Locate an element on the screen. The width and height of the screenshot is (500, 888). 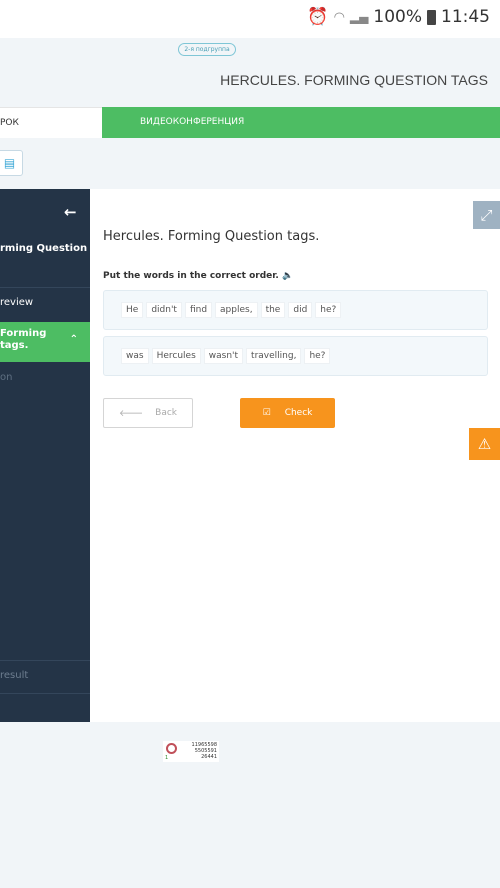
tab-lesson: РОК is located at coordinates (51, 122).